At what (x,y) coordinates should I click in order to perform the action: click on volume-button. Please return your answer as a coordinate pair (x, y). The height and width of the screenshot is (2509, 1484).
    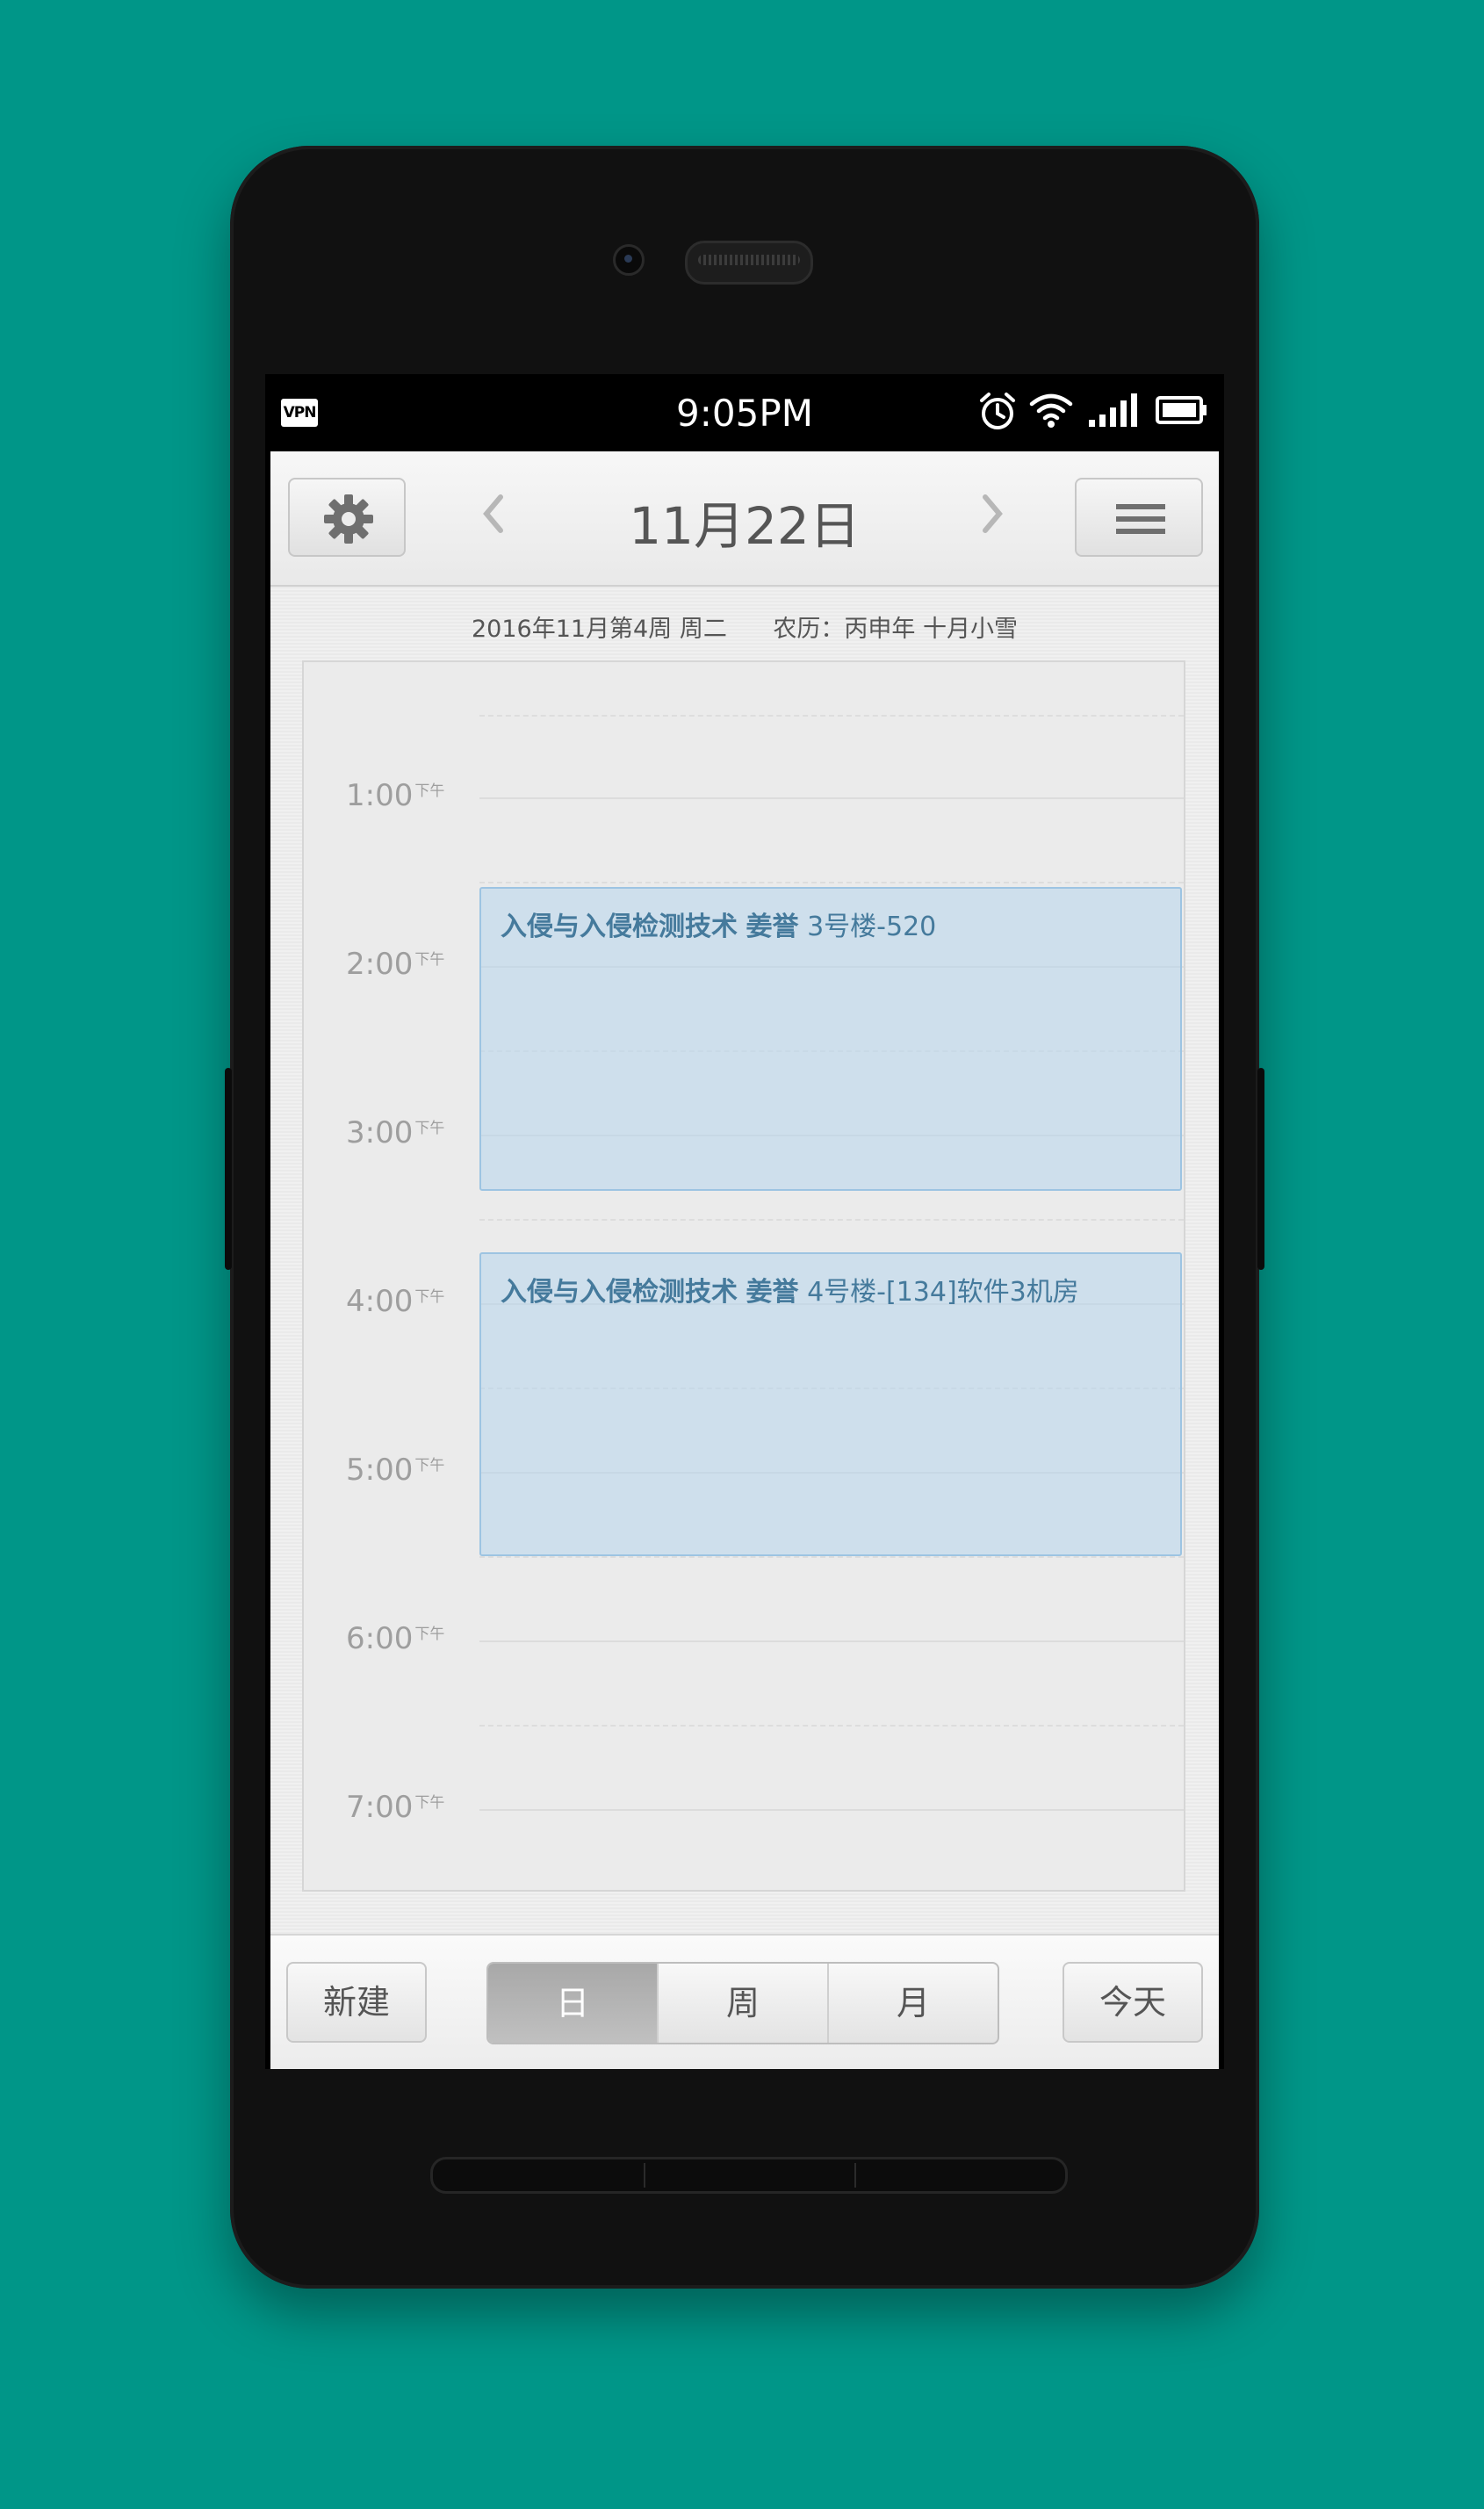
    Looking at the image, I should click on (228, 1169).